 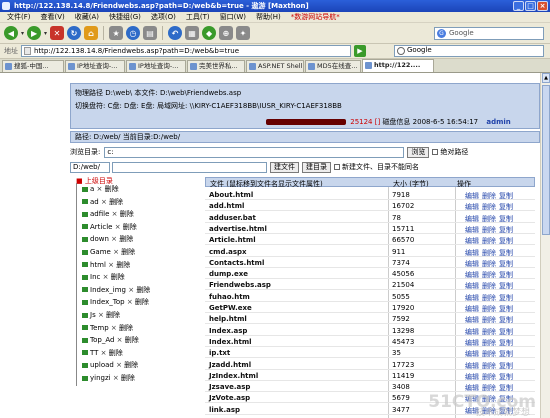 What do you see at coordinates (229, 387) in the screenshot?
I see `file-name-link: Jzsave.asp` at bounding box center [229, 387].